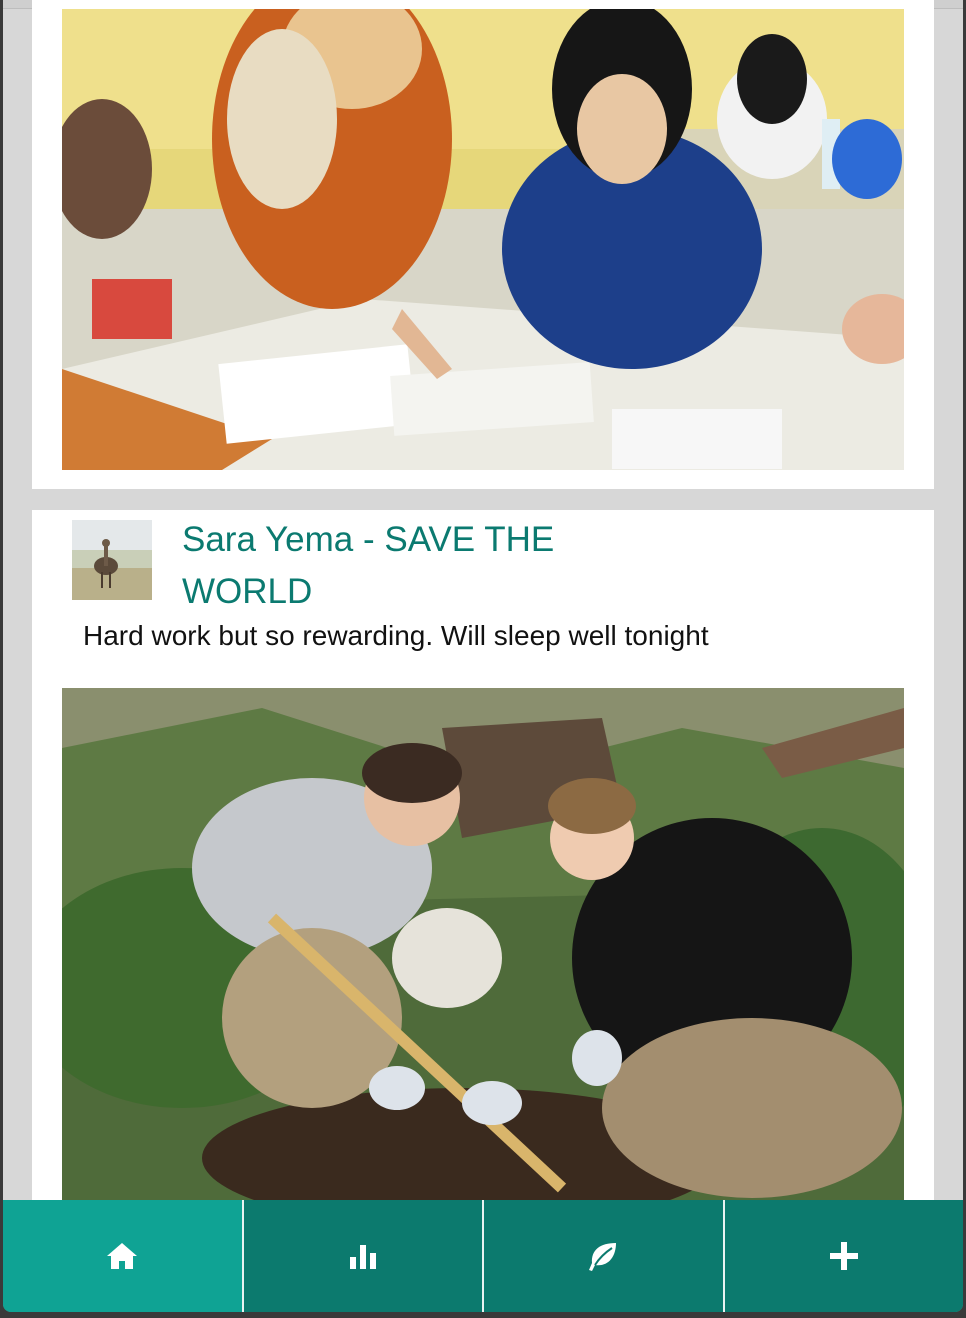 Image resolution: width=966 pixels, height=1318 pixels. I want to click on bottom-nav, so click(483, 1256).